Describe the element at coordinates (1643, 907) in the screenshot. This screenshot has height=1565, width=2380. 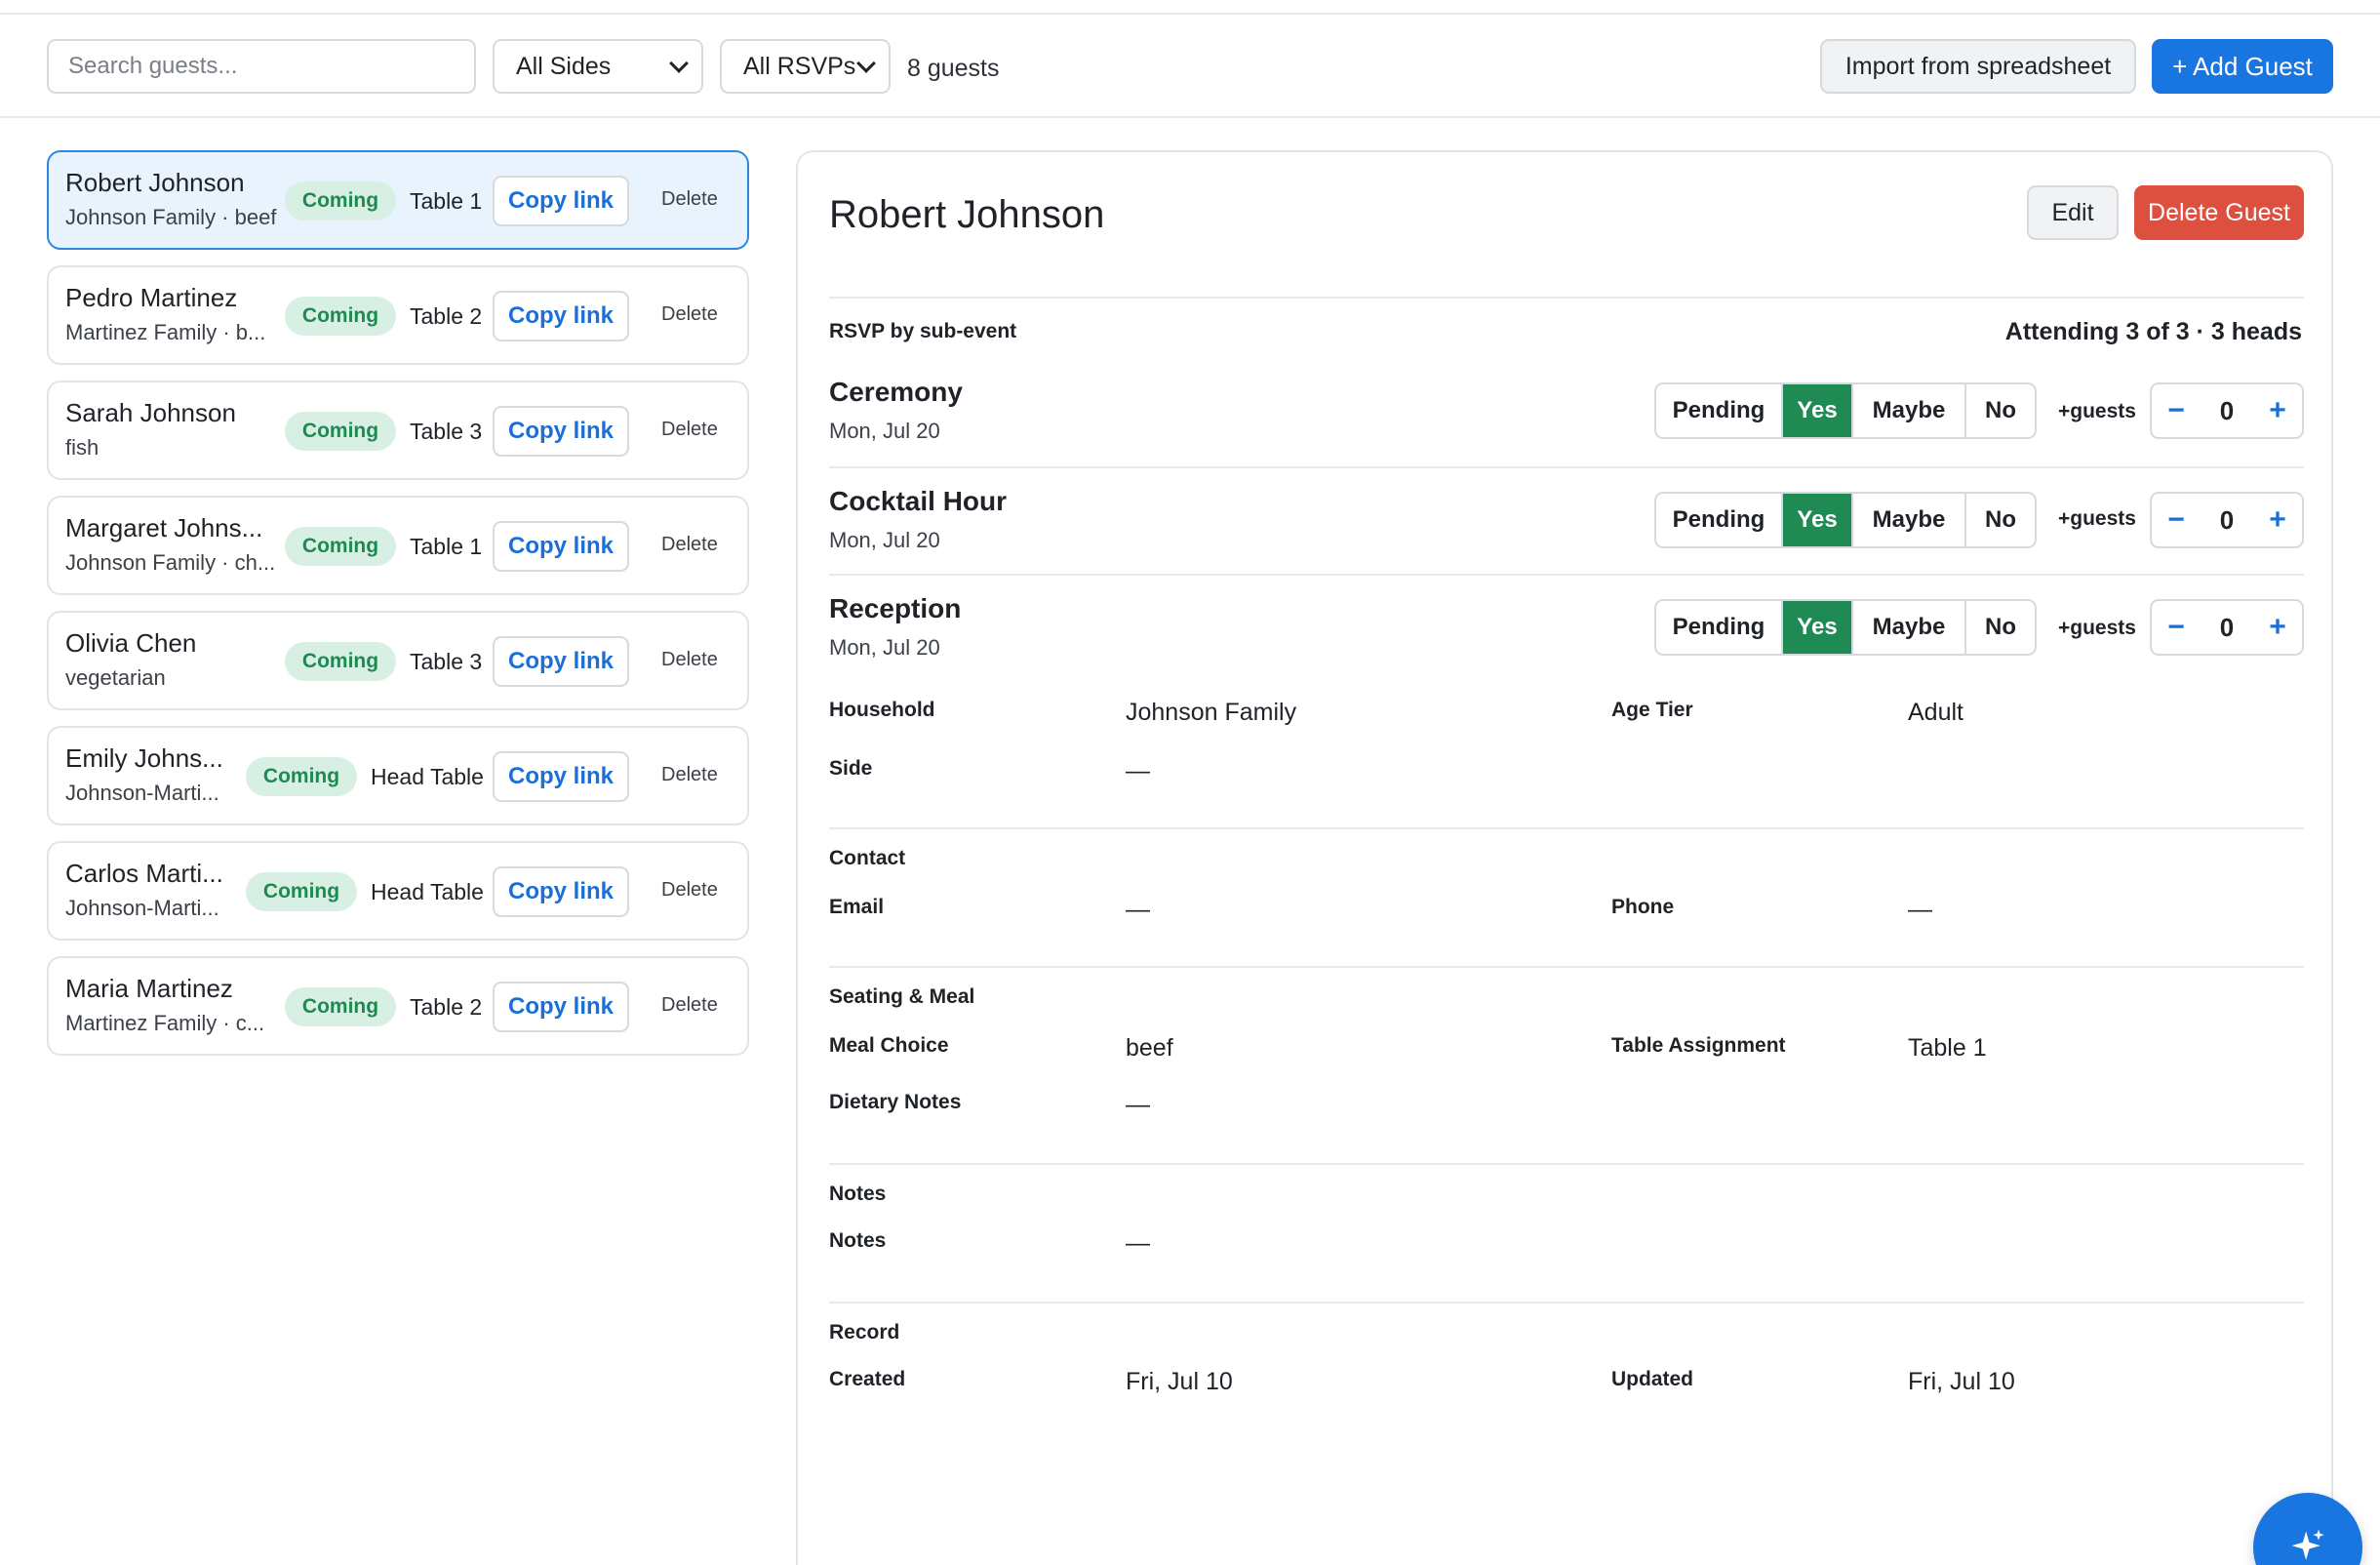
I see `phone-label: Phone` at that location.